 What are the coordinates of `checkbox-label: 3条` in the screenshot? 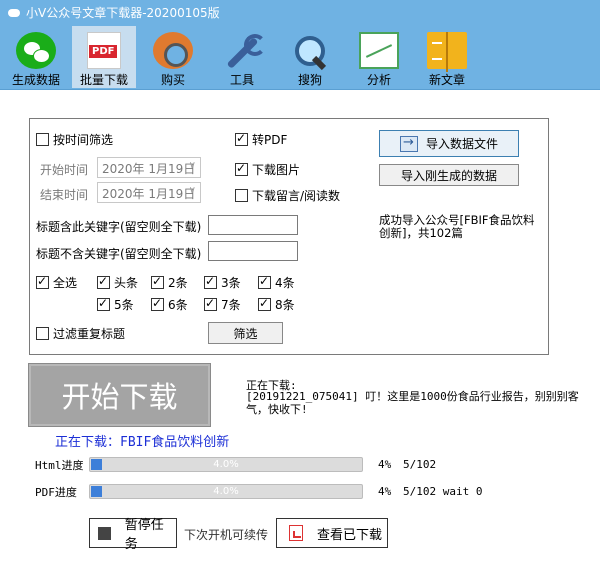 It's located at (231, 283).